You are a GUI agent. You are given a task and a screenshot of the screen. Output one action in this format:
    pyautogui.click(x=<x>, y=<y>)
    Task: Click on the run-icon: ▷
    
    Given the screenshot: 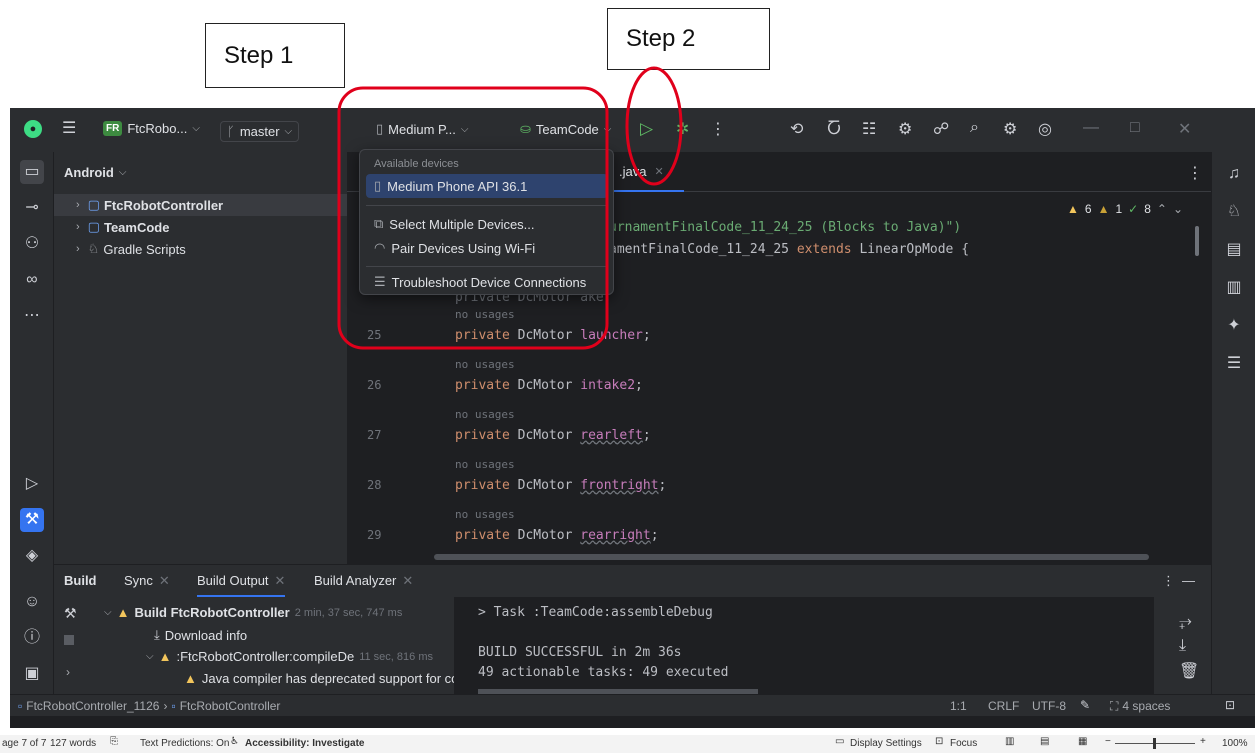 What is the action you would take?
    pyautogui.click(x=646, y=129)
    